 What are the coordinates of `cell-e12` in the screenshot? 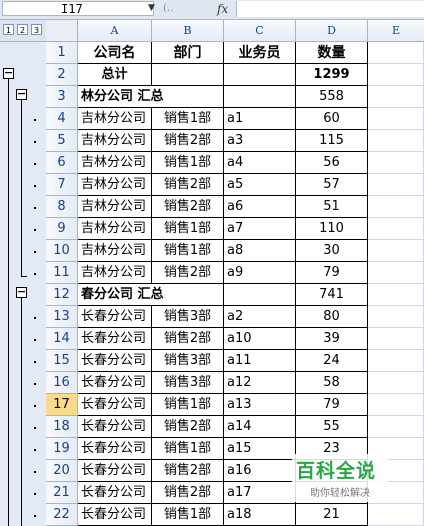 It's located at (396, 295).